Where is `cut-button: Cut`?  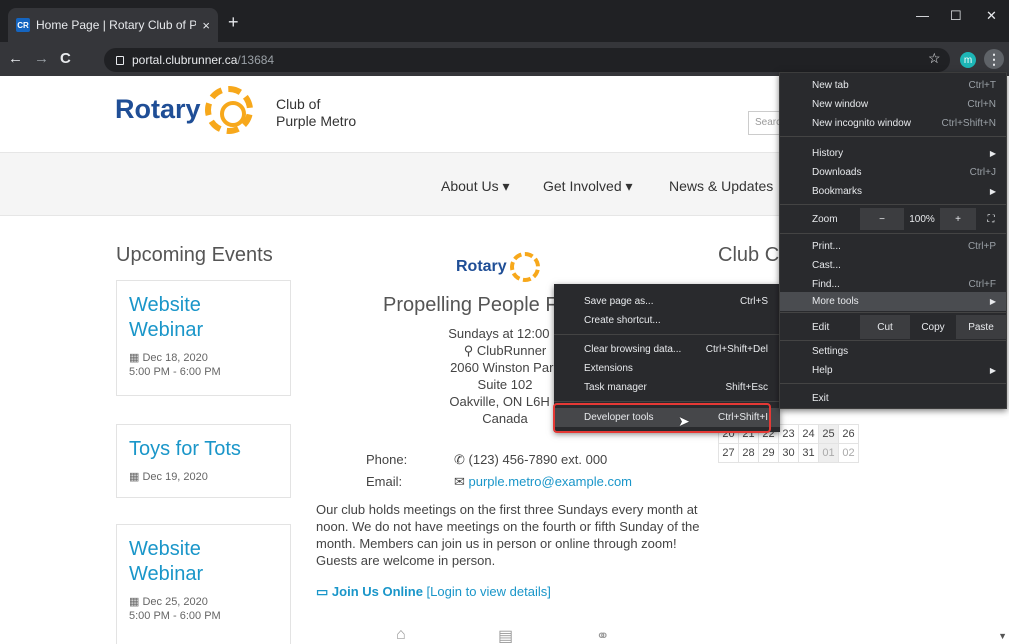 cut-button: Cut is located at coordinates (885, 327).